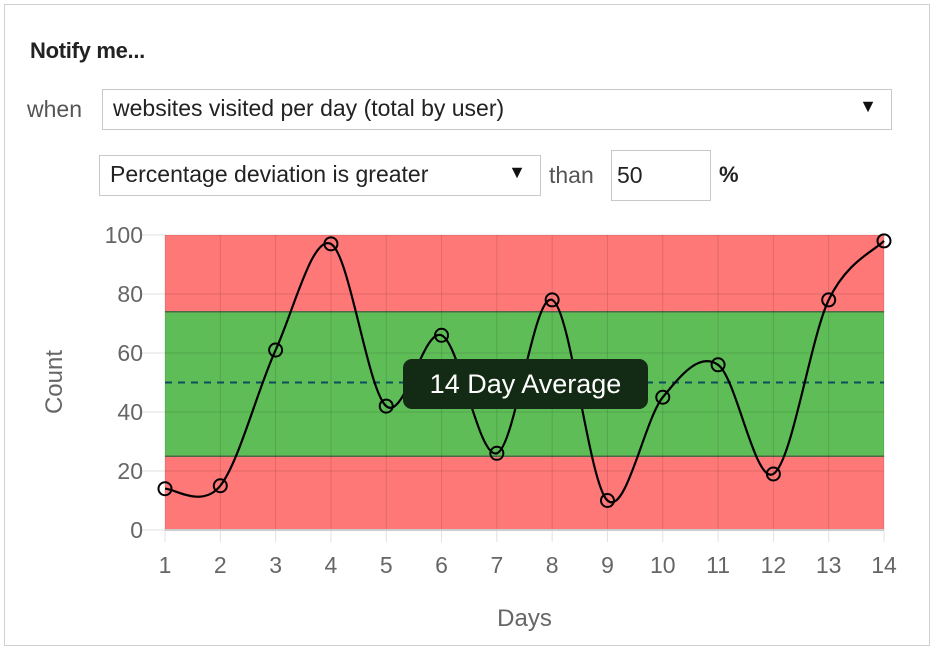 The image size is (936, 650). Describe the element at coordinates (884, 565) in the screenshot. I see `x-tick-label: 14` at that location.